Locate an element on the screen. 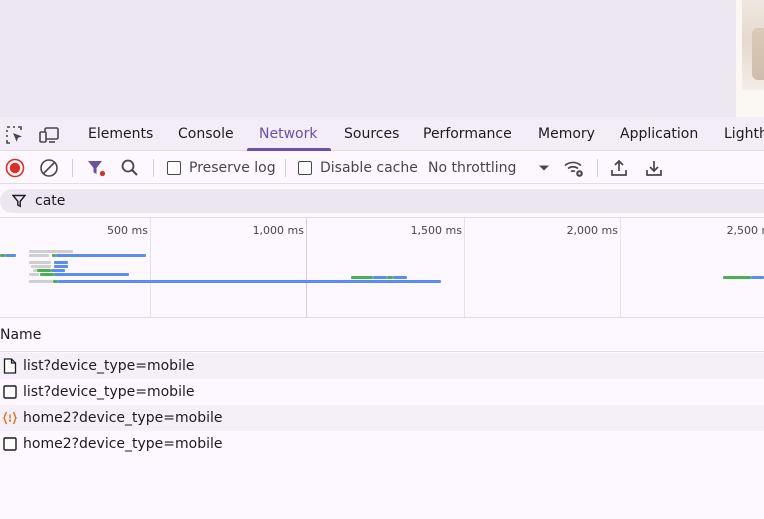 The width and height of the screenshot is (764, 519). preserve-log-label: Preserve log is located at coordinates (232, 167).